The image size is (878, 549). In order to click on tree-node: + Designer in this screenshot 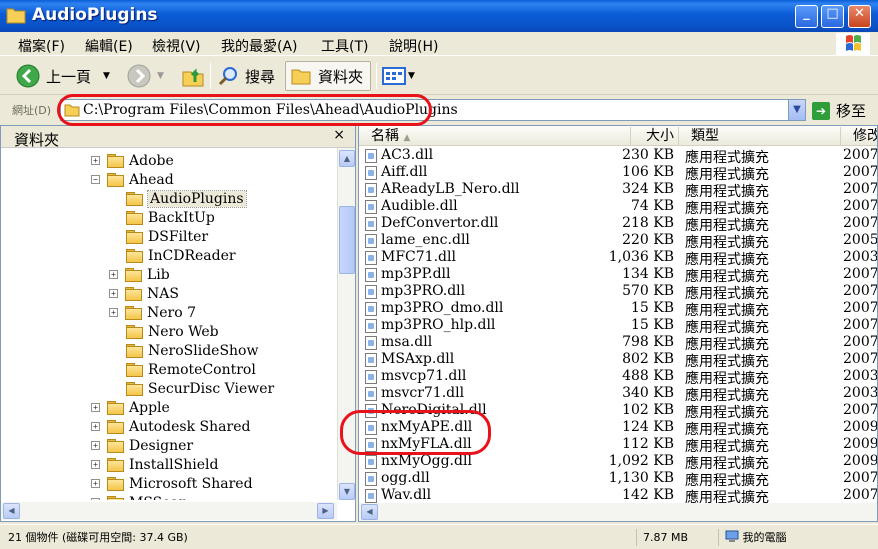, I will do `click(142, 445)`.